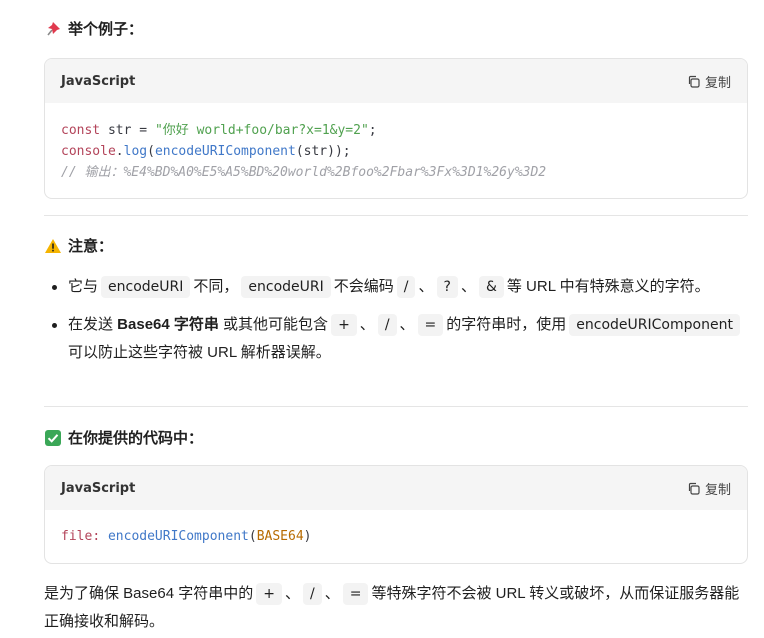 Image resolution: width=764 pixels, height=638 pixels. What do you see at coordinates (206, 151) in the screenshot?
I see `code-line-2: console.log(encodeURIComponent(str));` at bounding box center [206, 151].